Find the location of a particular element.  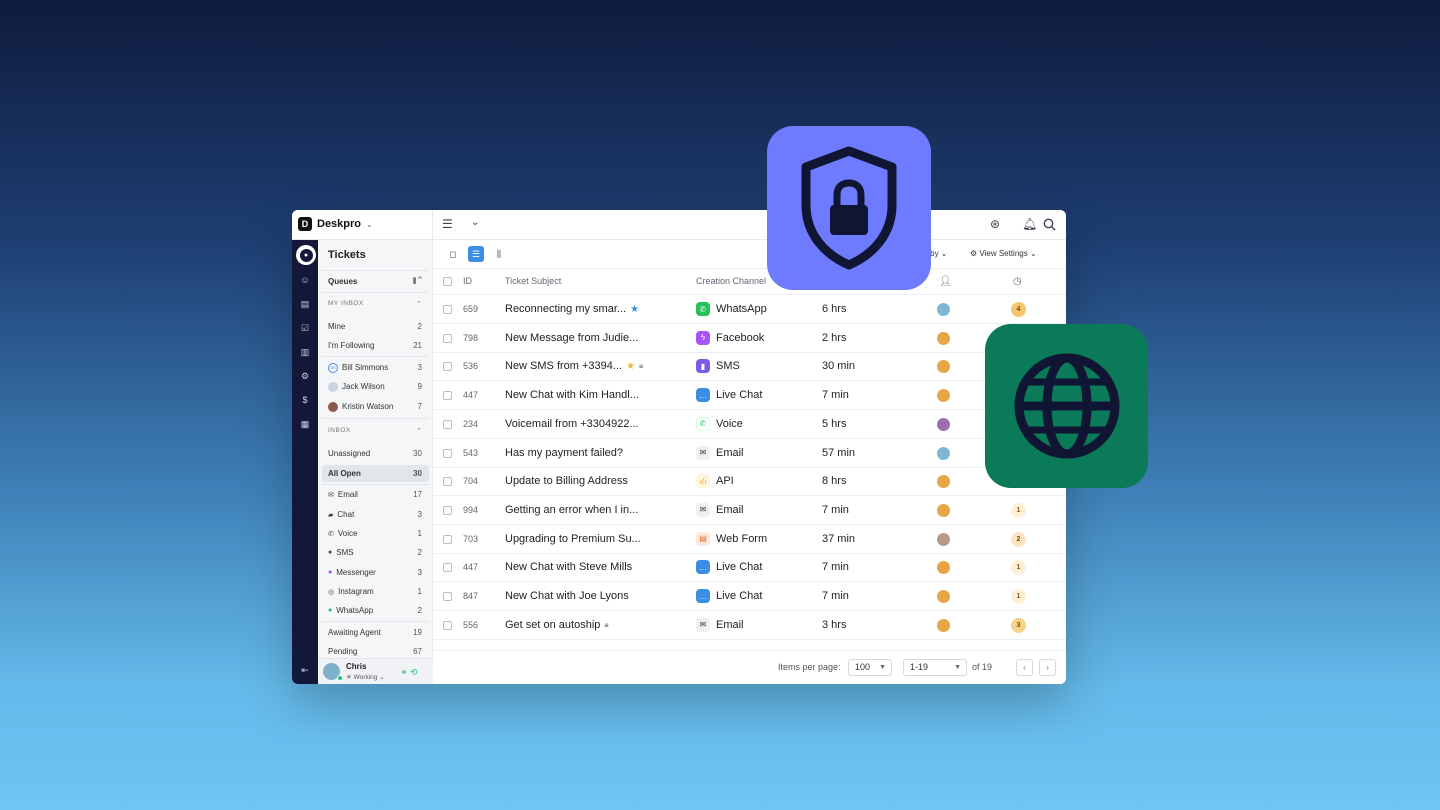

tickets-nav-button: ● is located at coordinates (306, 255).